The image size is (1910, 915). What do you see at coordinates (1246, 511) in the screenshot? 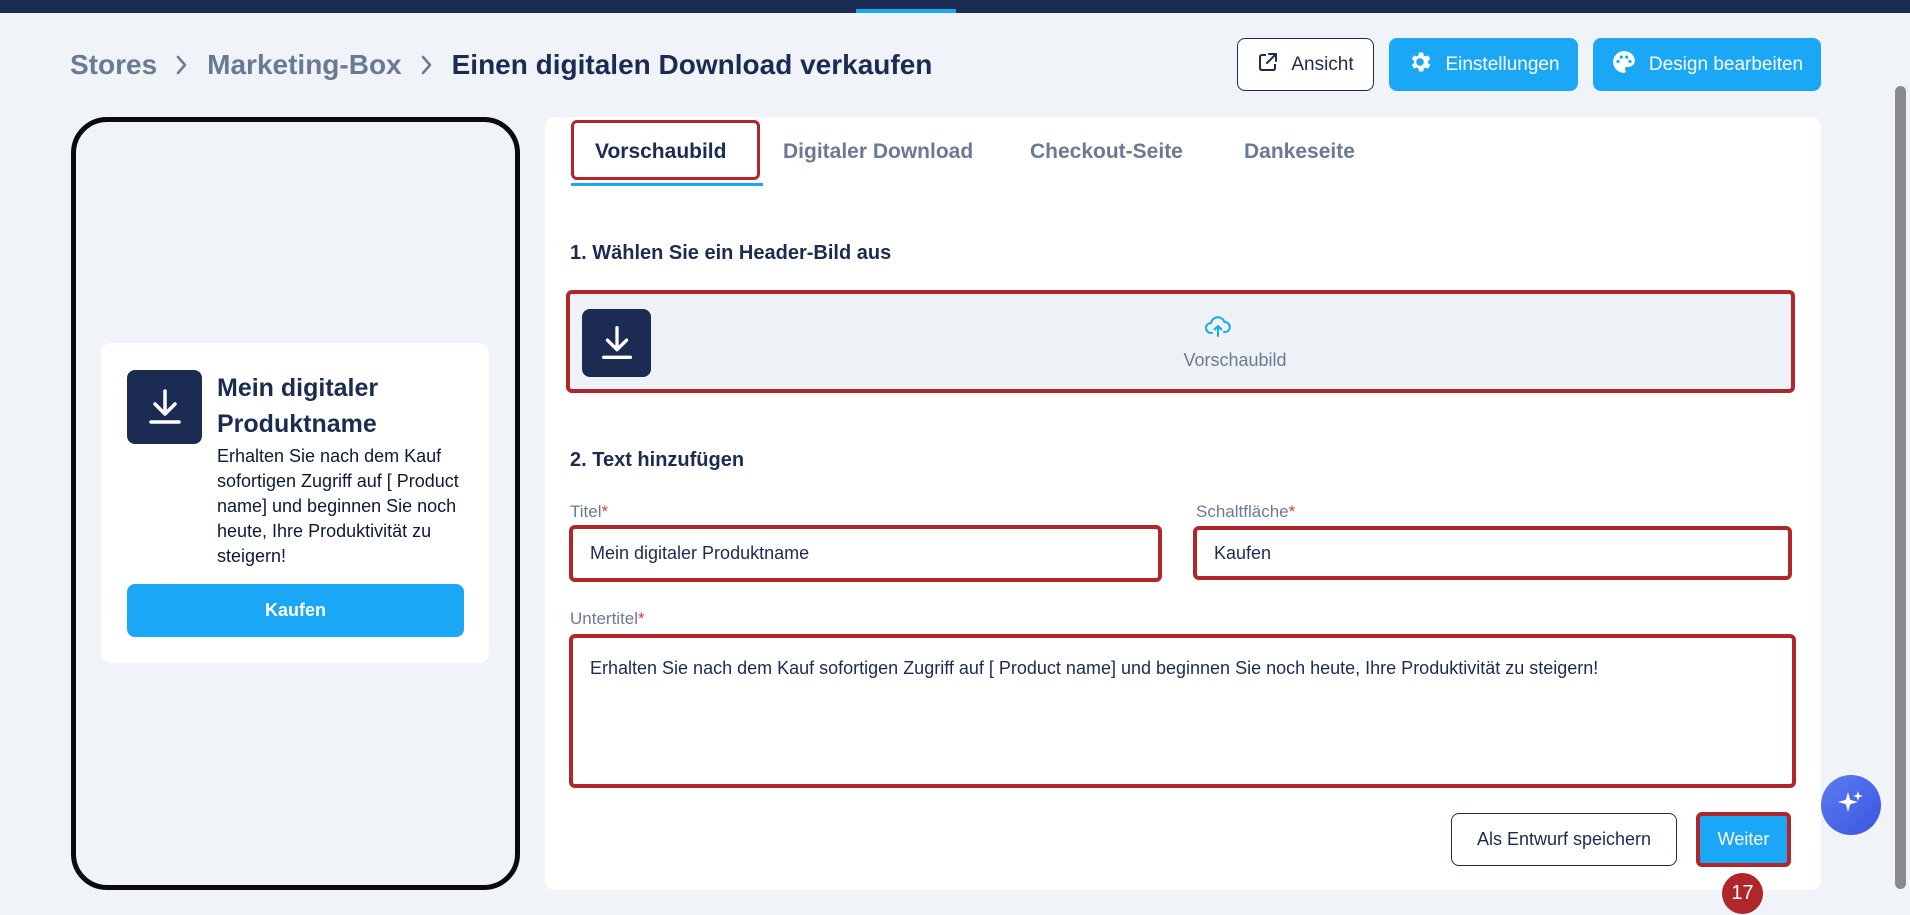
I see `button-text-field-label: Schaltfläche*` at bounding box center [1246, 511].